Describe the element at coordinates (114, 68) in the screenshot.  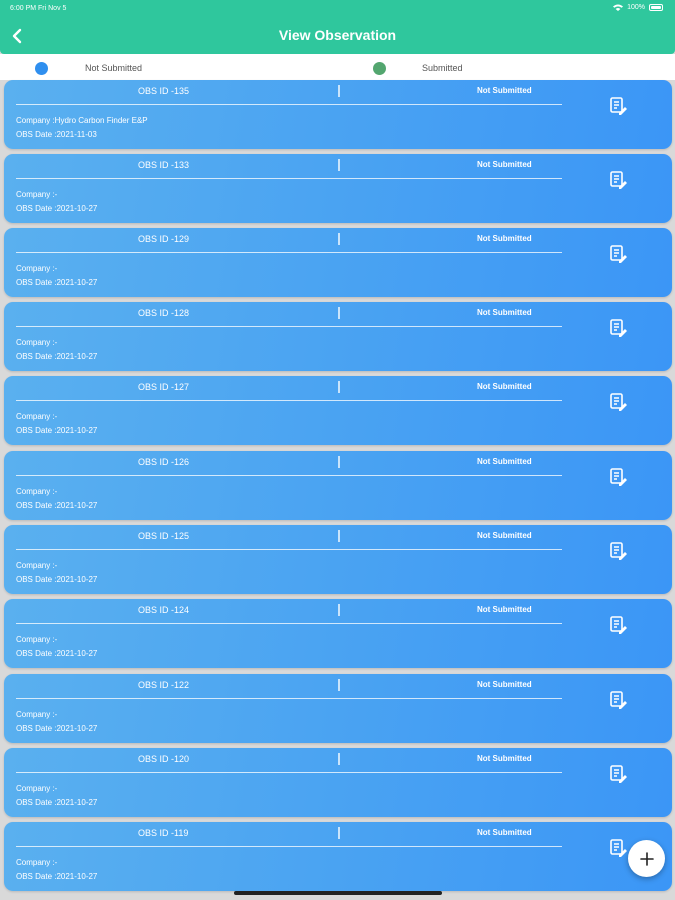
I see `legend-not-submitted: Not Submitted` at that location.